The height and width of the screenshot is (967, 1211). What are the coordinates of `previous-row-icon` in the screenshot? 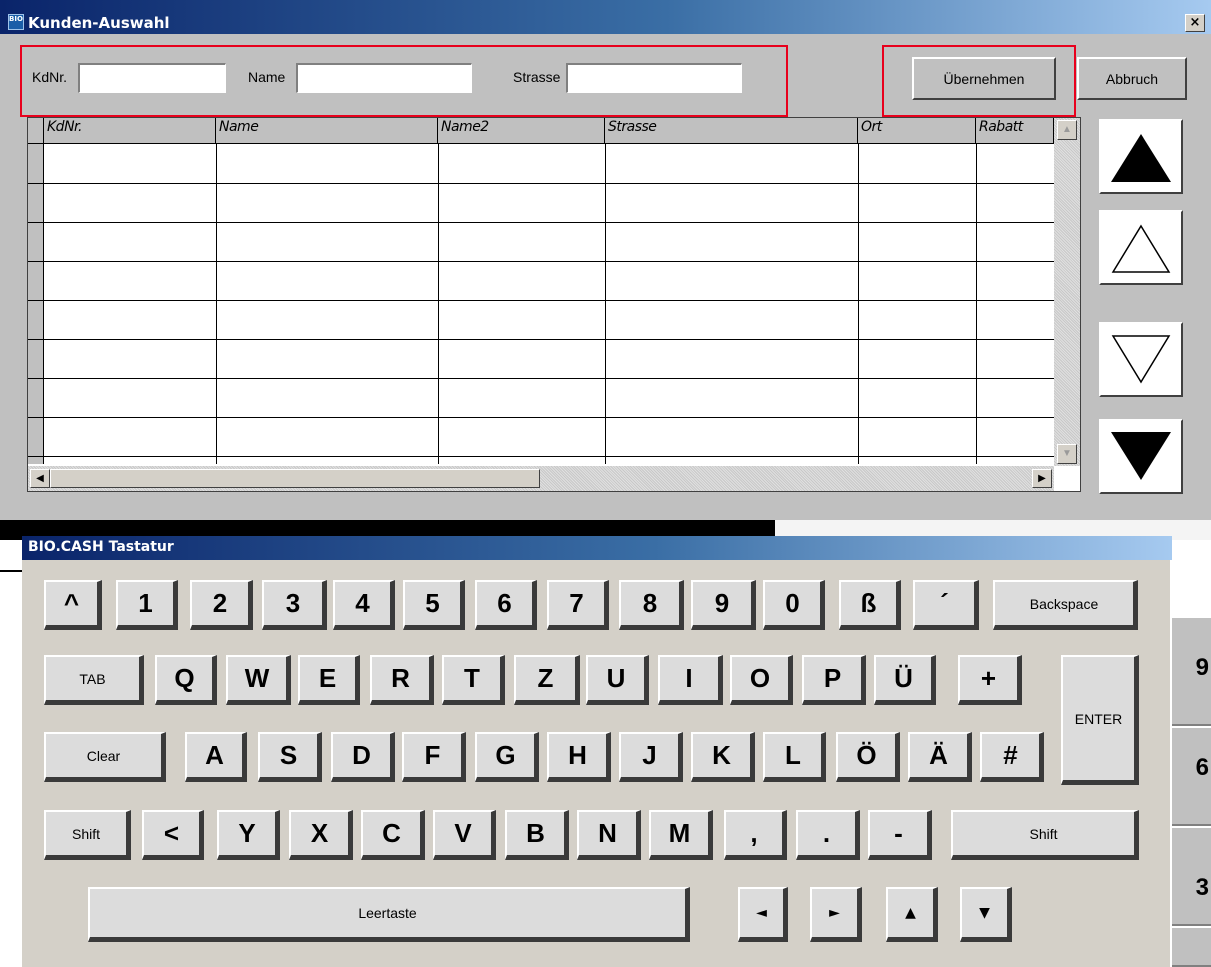 It's located at (1141, 248).